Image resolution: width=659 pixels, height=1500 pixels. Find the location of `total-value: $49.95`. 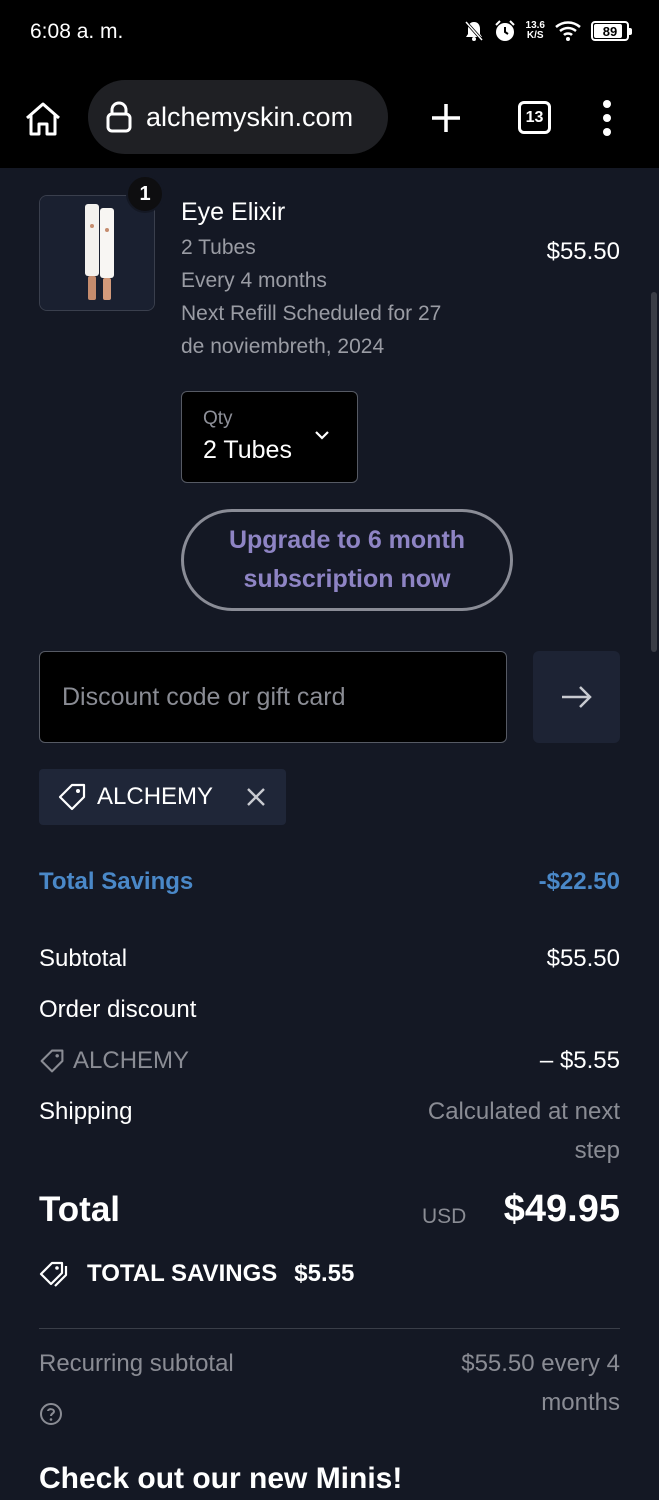

total-value: $49.95 is located at coordinates (561, 1209).